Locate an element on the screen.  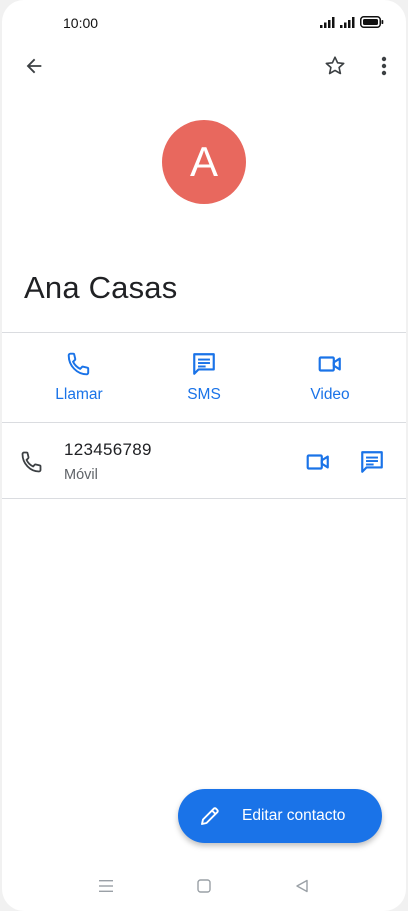
back-nav-button is located at coordinates (302, 886).